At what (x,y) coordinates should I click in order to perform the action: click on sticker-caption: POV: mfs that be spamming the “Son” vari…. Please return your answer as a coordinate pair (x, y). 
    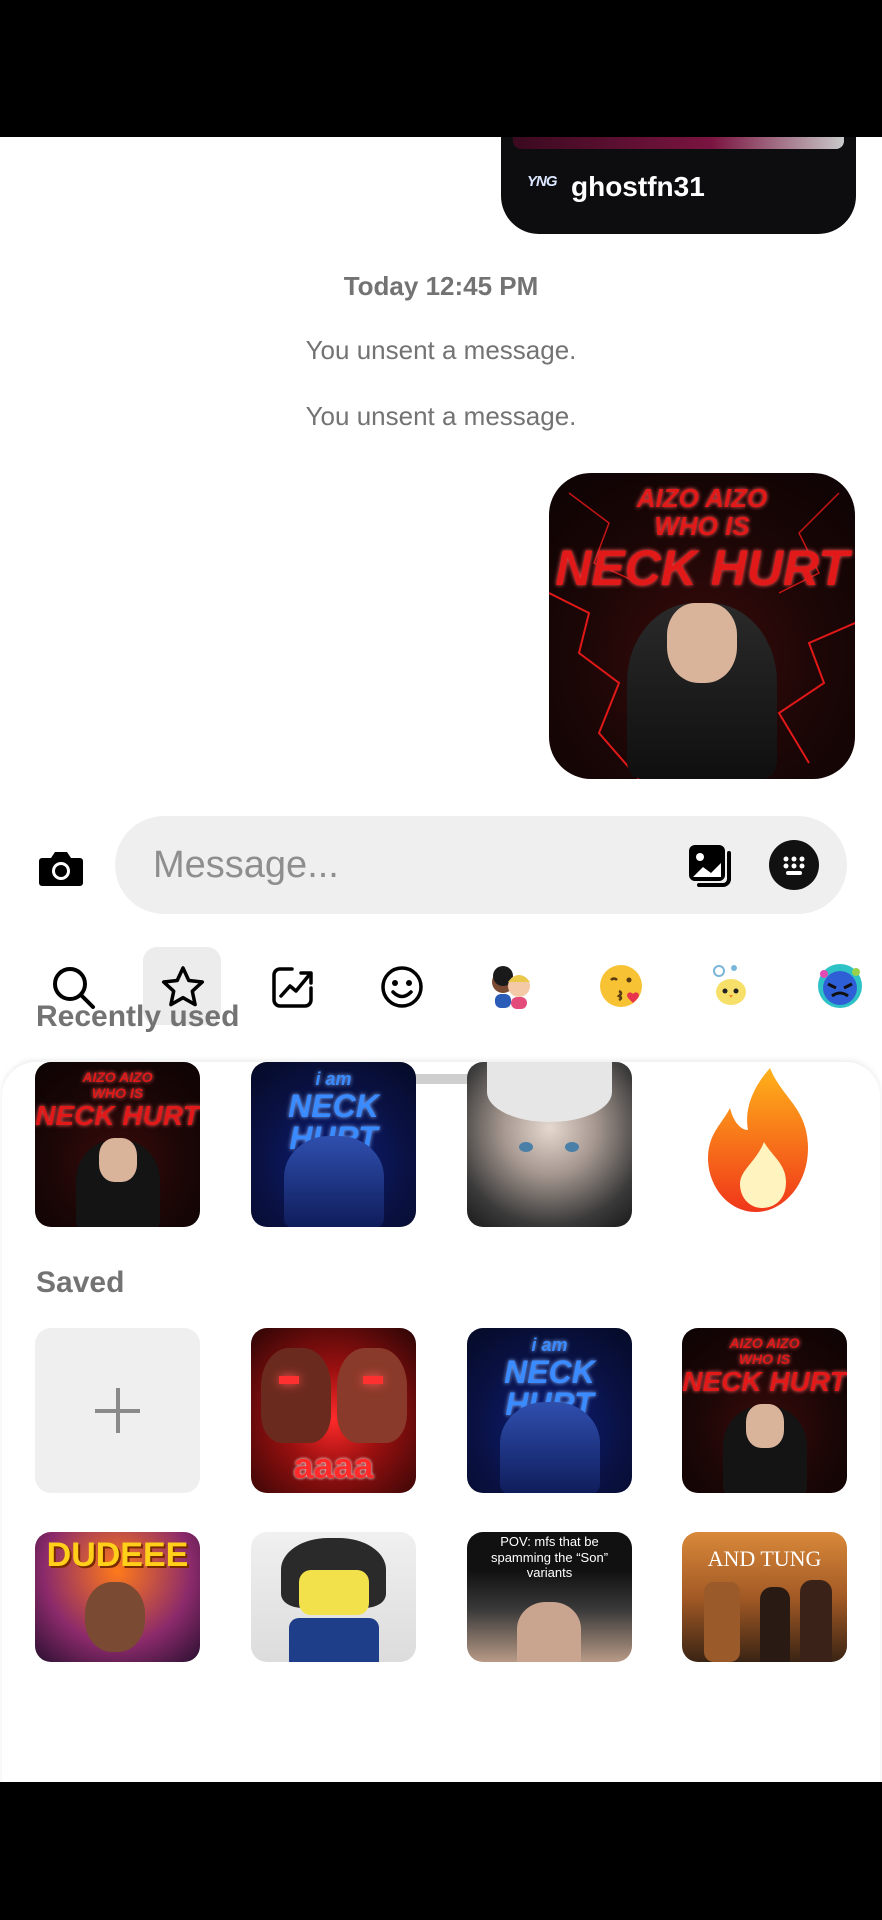
    Looking at the image, I should click on (549, 1557).